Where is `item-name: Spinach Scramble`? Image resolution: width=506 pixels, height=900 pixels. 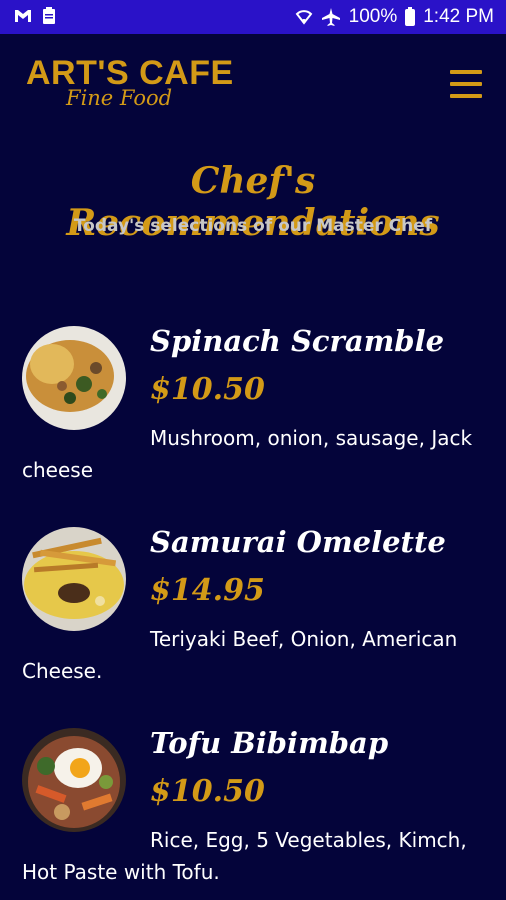
item-name: Spinach Scramble is located at coordinates (297, 341).